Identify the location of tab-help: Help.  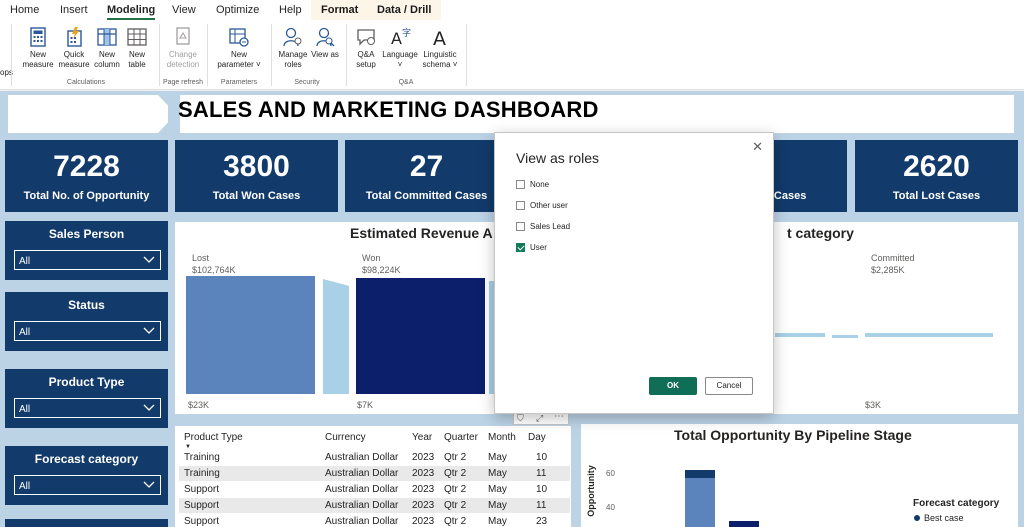
(290, 10).